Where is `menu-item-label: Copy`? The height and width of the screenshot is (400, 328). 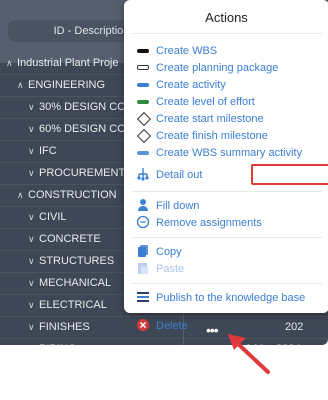
menu-item-label: Copy is located at coordinates (169, 252).